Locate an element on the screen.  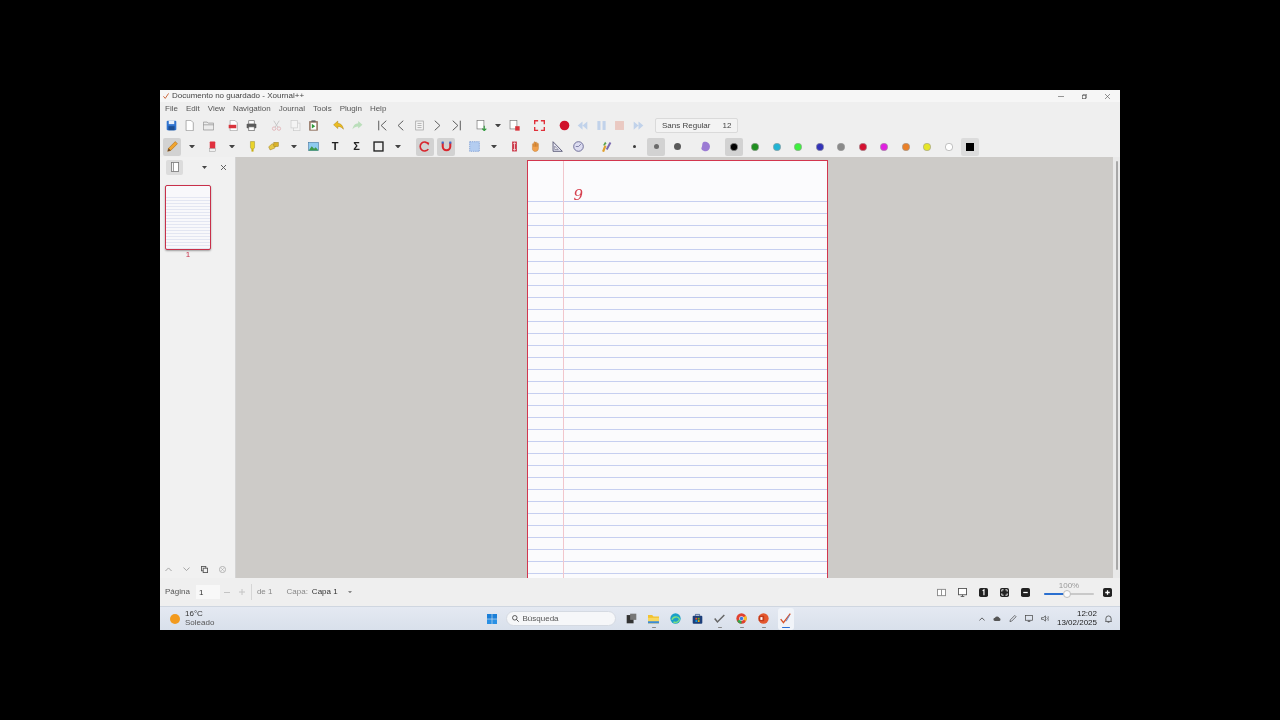
eraser-icon is located at coordinates (212, 146).